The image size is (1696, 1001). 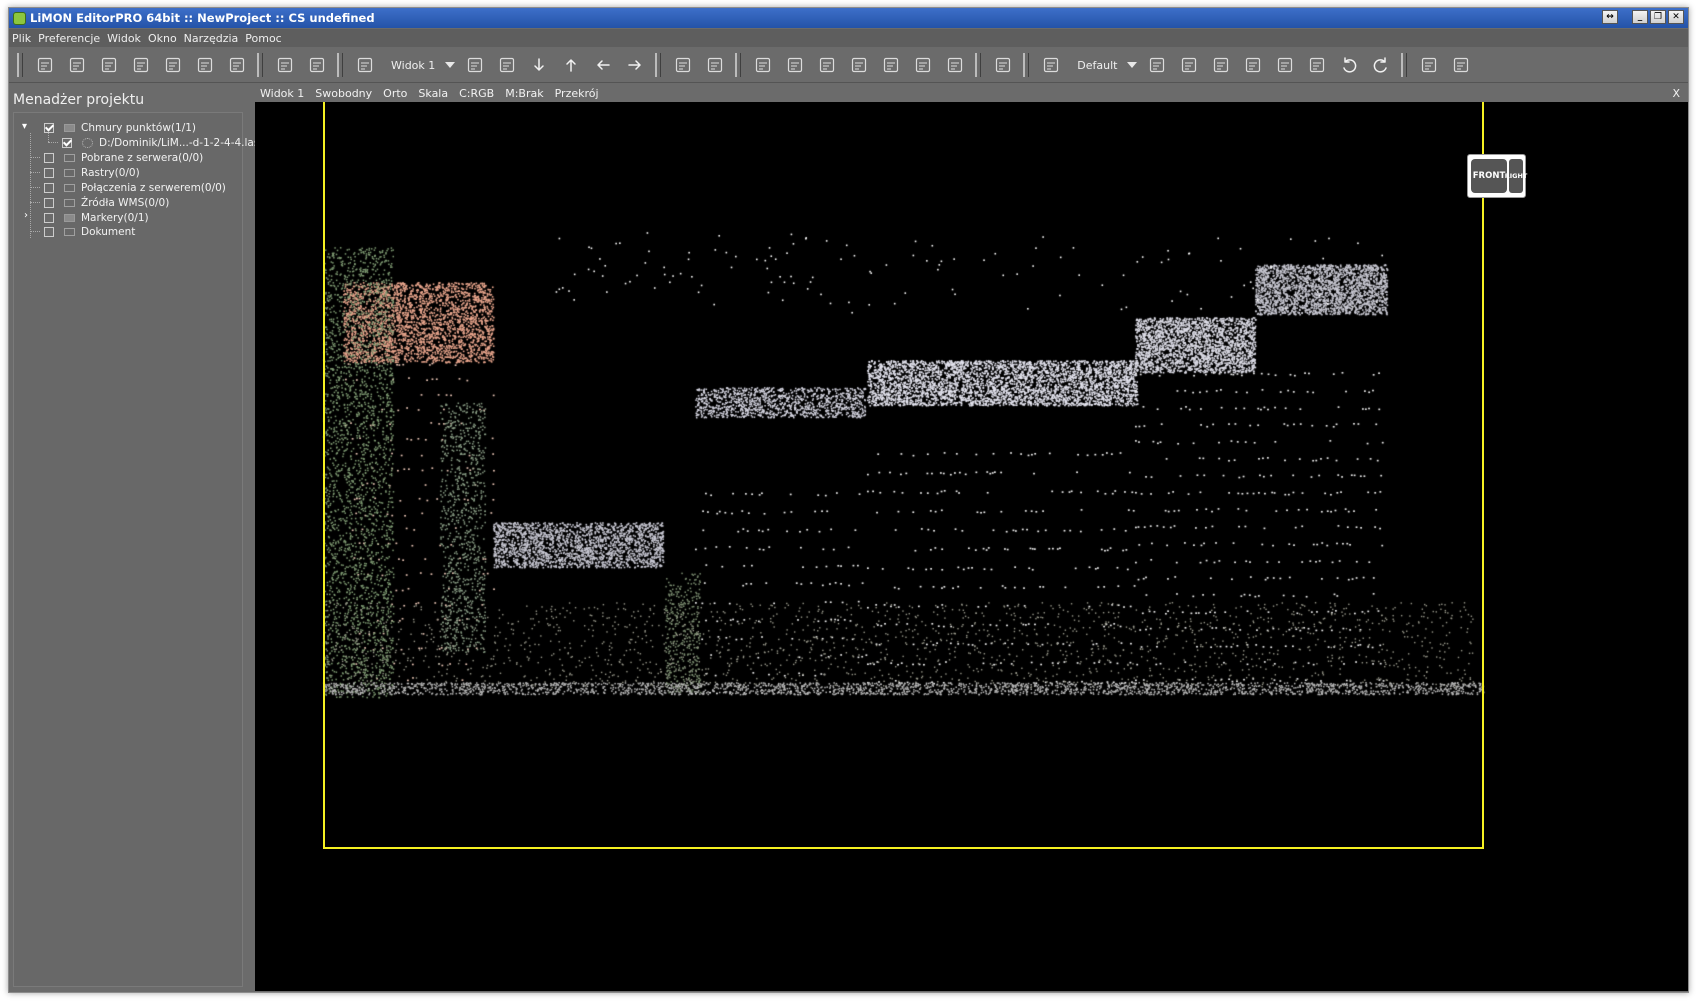 What do you see at coordinates (49, 231) in the screenshot?
I see `checkbox-dokument` at bounding box center [49, 231].